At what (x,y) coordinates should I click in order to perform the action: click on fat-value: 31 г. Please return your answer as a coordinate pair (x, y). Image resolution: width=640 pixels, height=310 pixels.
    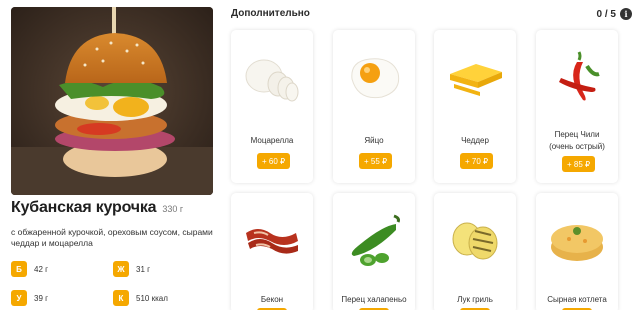
    Looking at the image, I should click on (143, 269).